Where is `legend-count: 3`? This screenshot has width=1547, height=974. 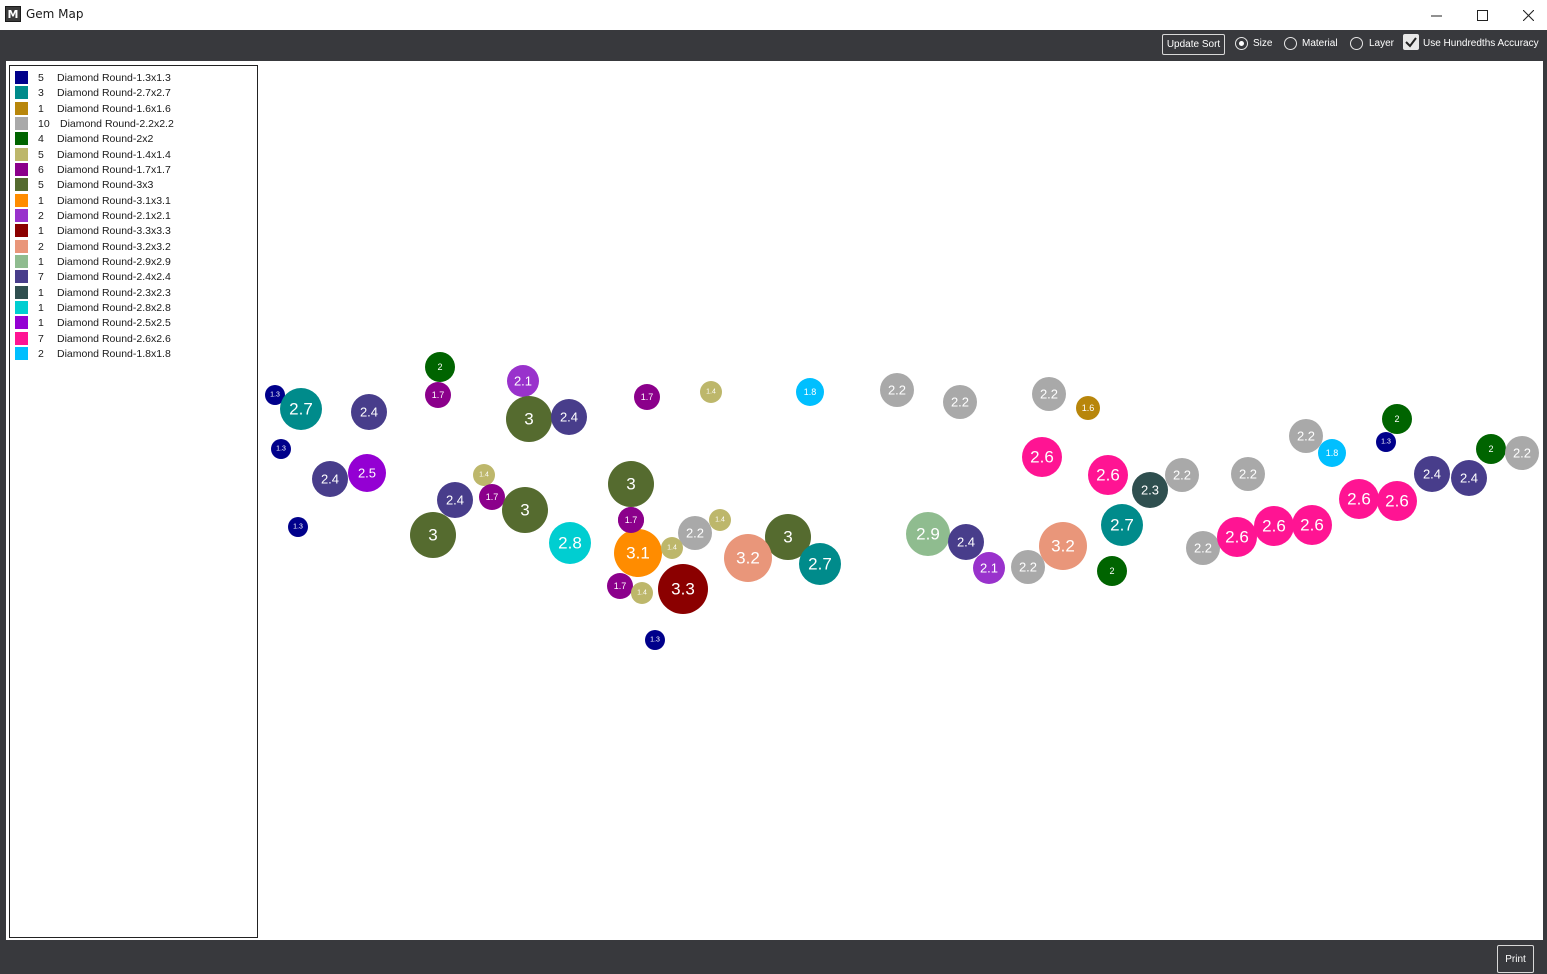
legend-count: 3 is located at coordinates (41, 93).